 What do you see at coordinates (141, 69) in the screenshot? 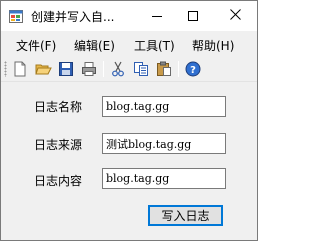
I see `copy-icon` at bounding box center [141, 69].